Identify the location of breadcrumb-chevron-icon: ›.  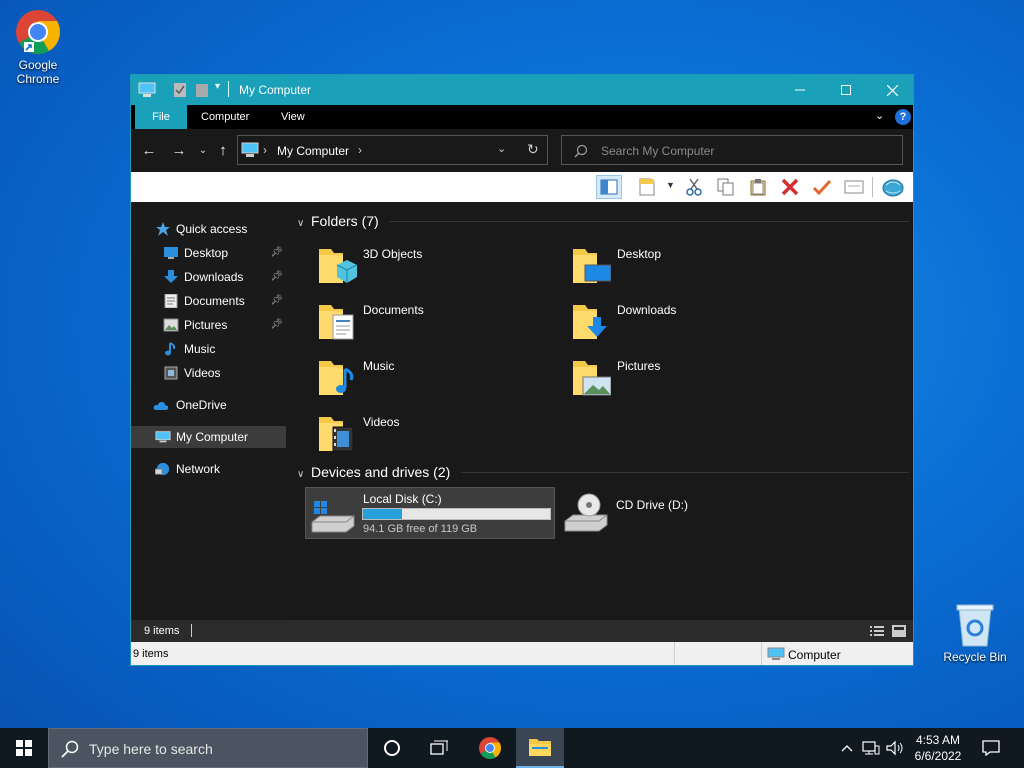
(360, 150).